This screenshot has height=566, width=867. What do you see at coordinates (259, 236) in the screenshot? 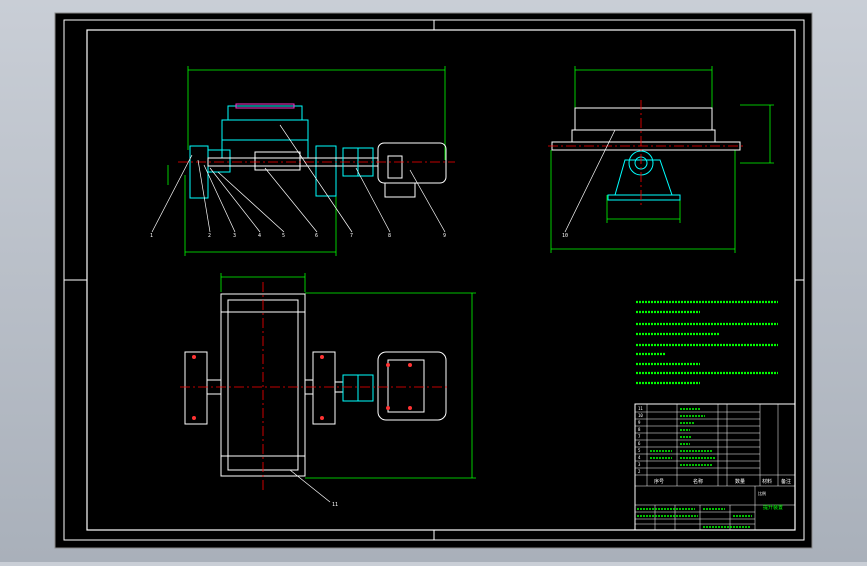
I see `balloon-label: 4` at bounding box center [259, 236].